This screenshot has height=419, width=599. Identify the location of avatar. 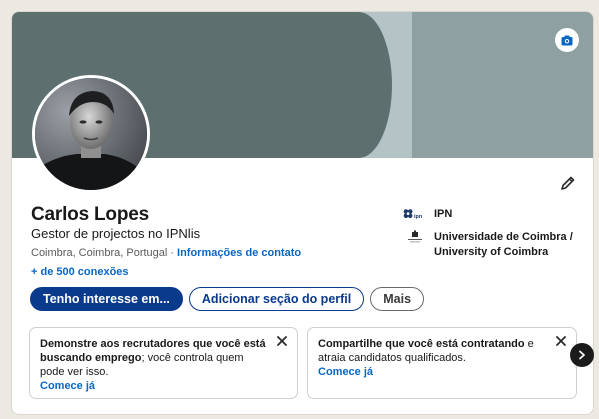
(91, 134).